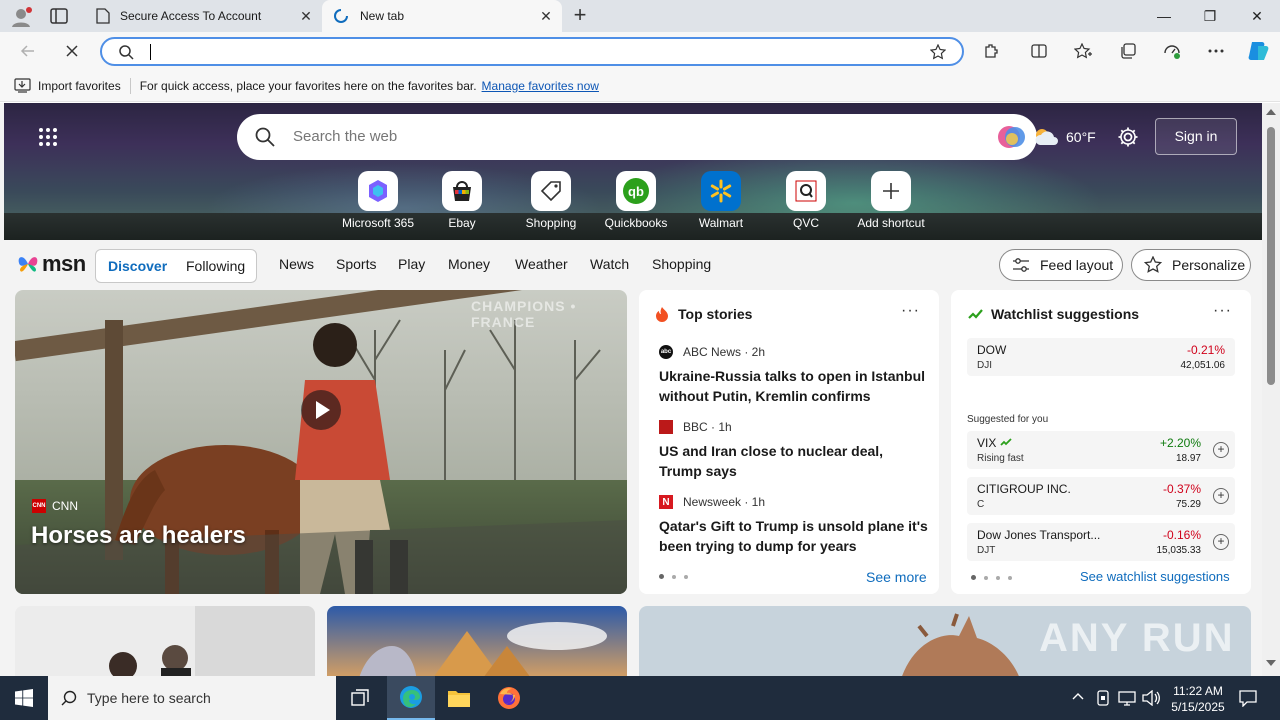  Describe the element at coordinates (51, 264) in the screenshot. I see `msn-logo: msn` at that location.